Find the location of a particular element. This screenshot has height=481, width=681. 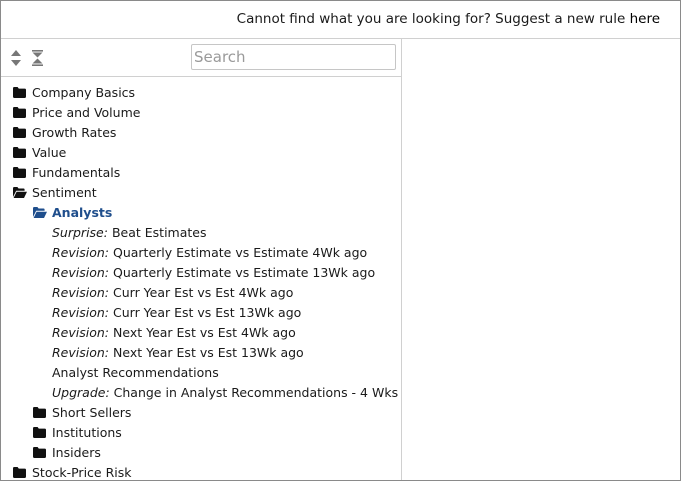

rule-item: Revision: Next Year Est vs Est 13Wk ago is located at coordinates (201, 353).